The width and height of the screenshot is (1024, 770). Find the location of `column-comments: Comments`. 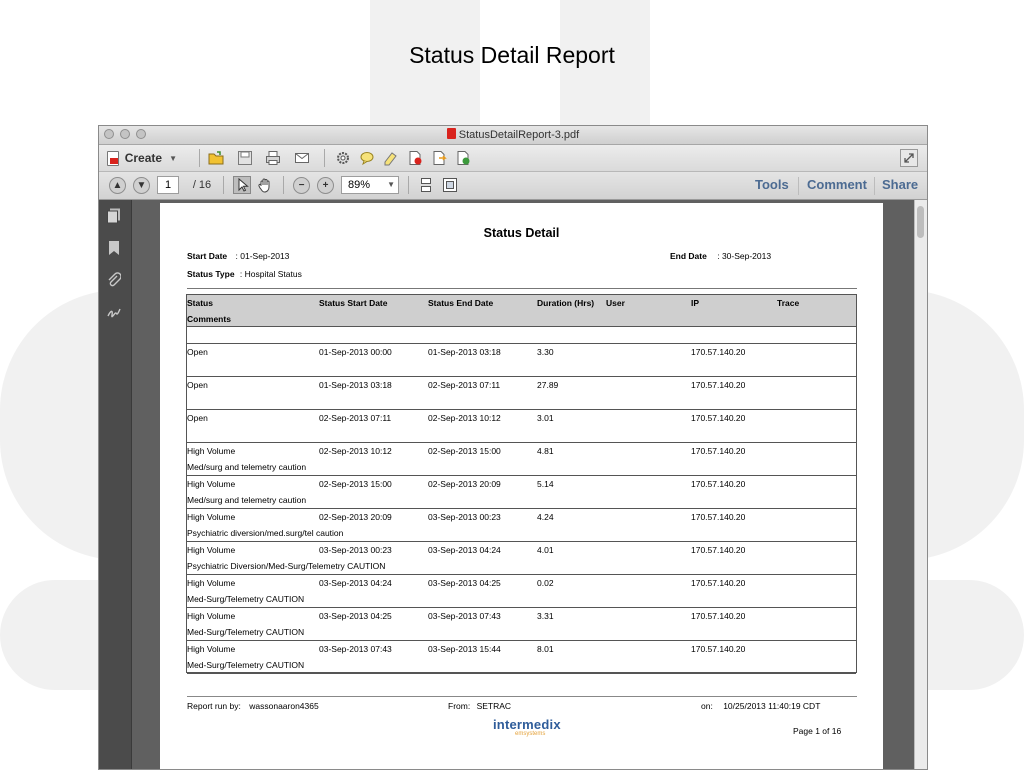

column-comments: Comments is located at coordinates (209, 319).